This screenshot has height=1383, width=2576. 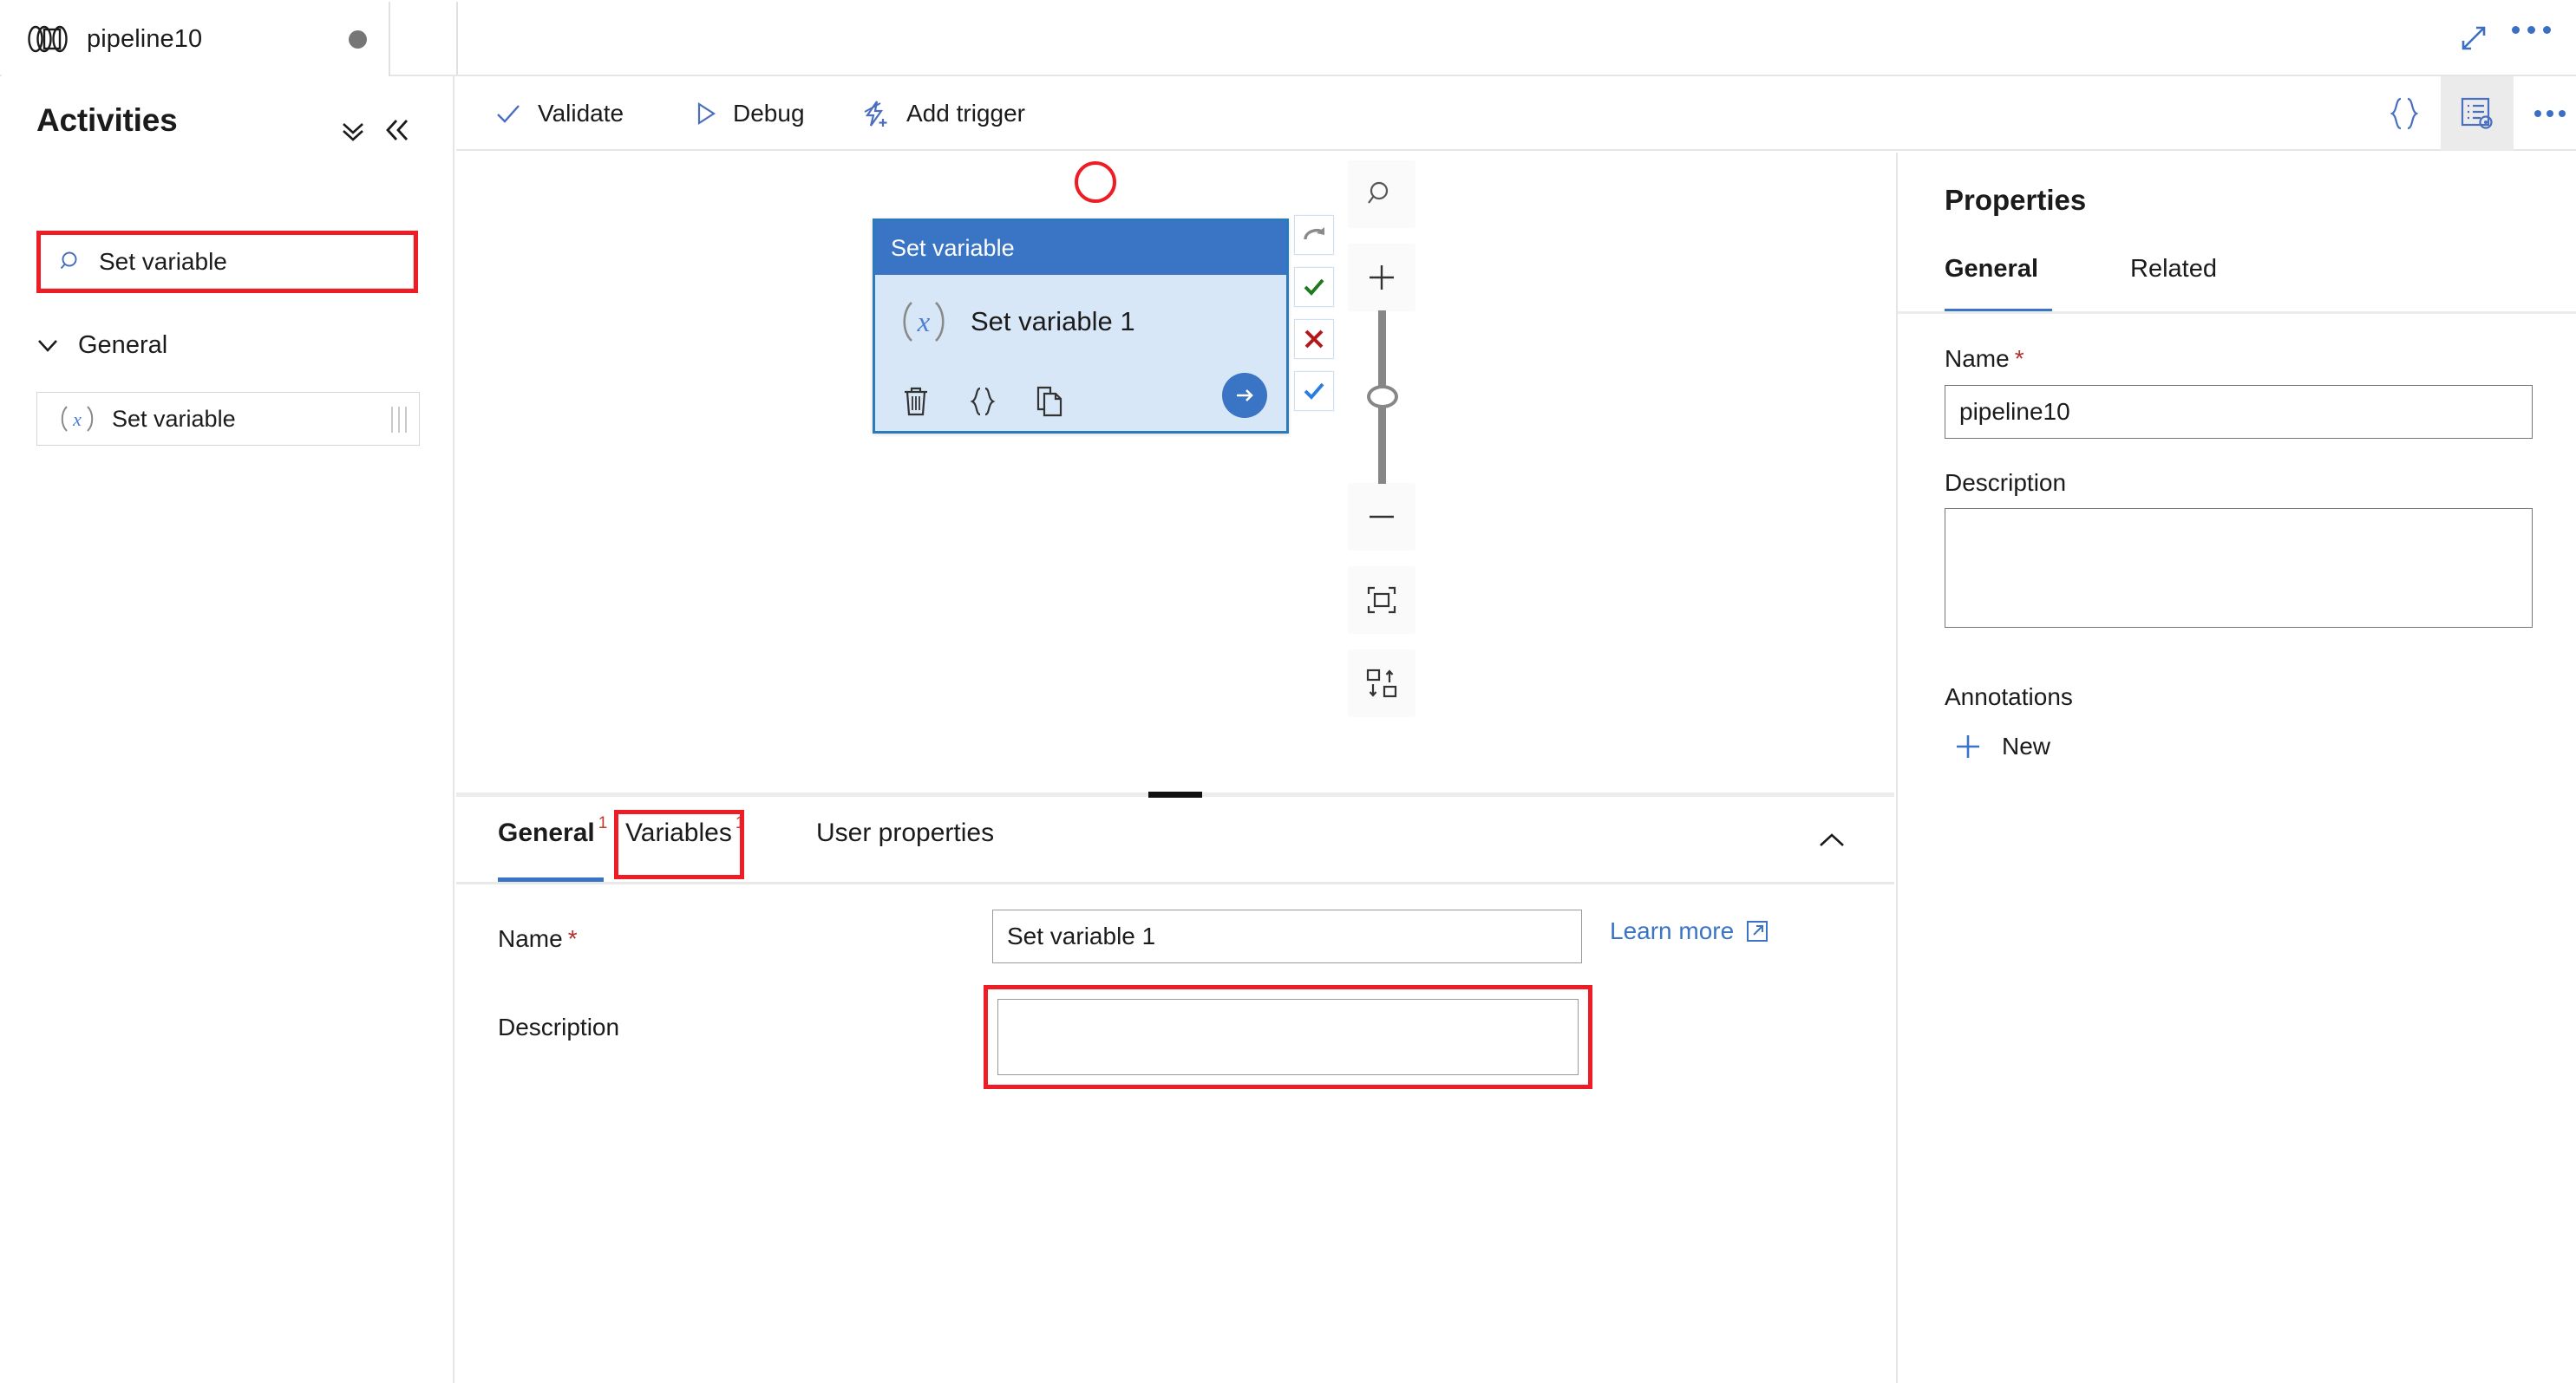 I want to click on activities-group-label: General, so click(x=123, y=344).